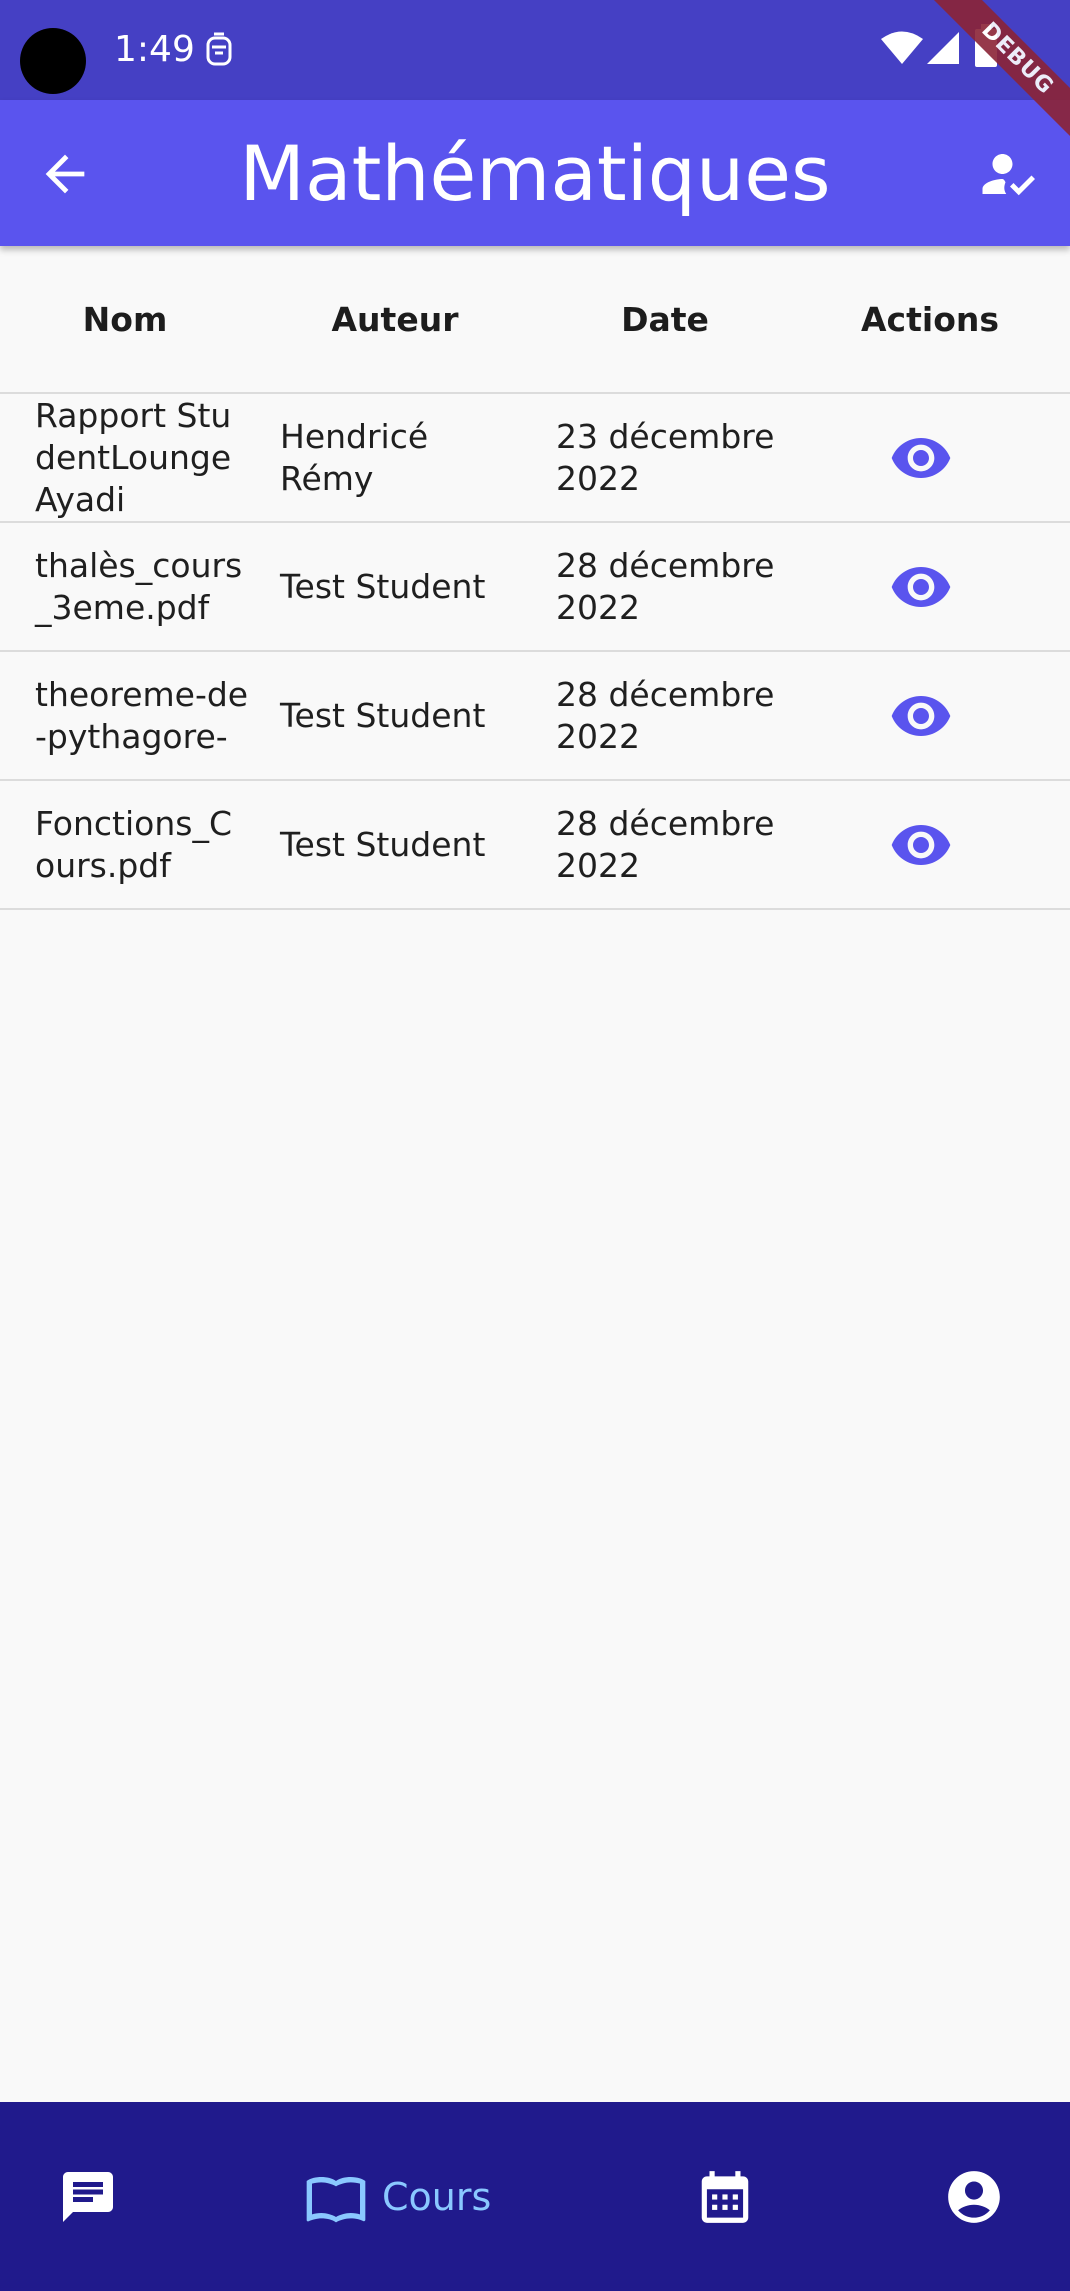 This screenshot has width=1070, height=2291. I want to click on debug-banner: DEBUG, so click(990, 80).